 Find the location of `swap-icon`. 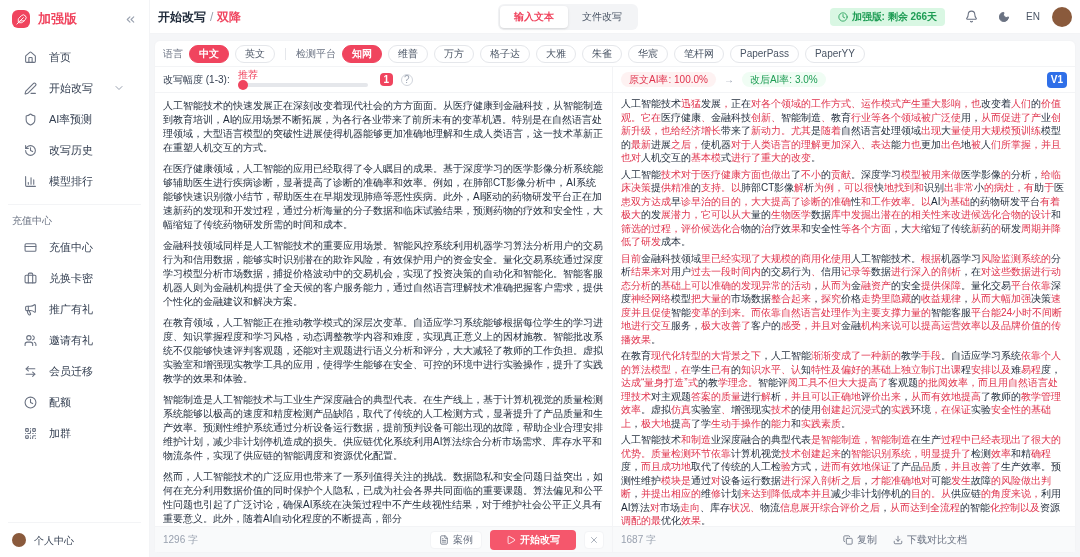

swap-icon is located at coordinates (30, 371).